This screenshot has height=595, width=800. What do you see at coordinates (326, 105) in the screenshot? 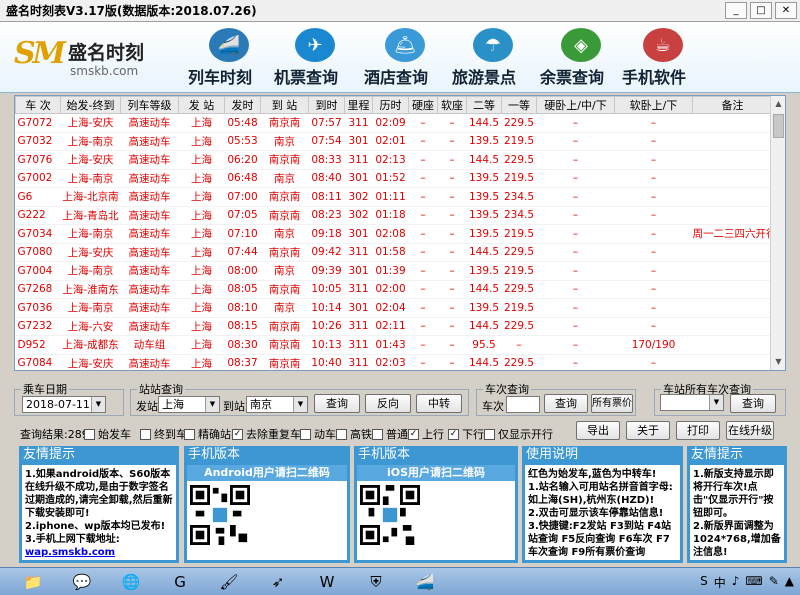
I see `column-header: 到时` at bounding box center [326, 105].